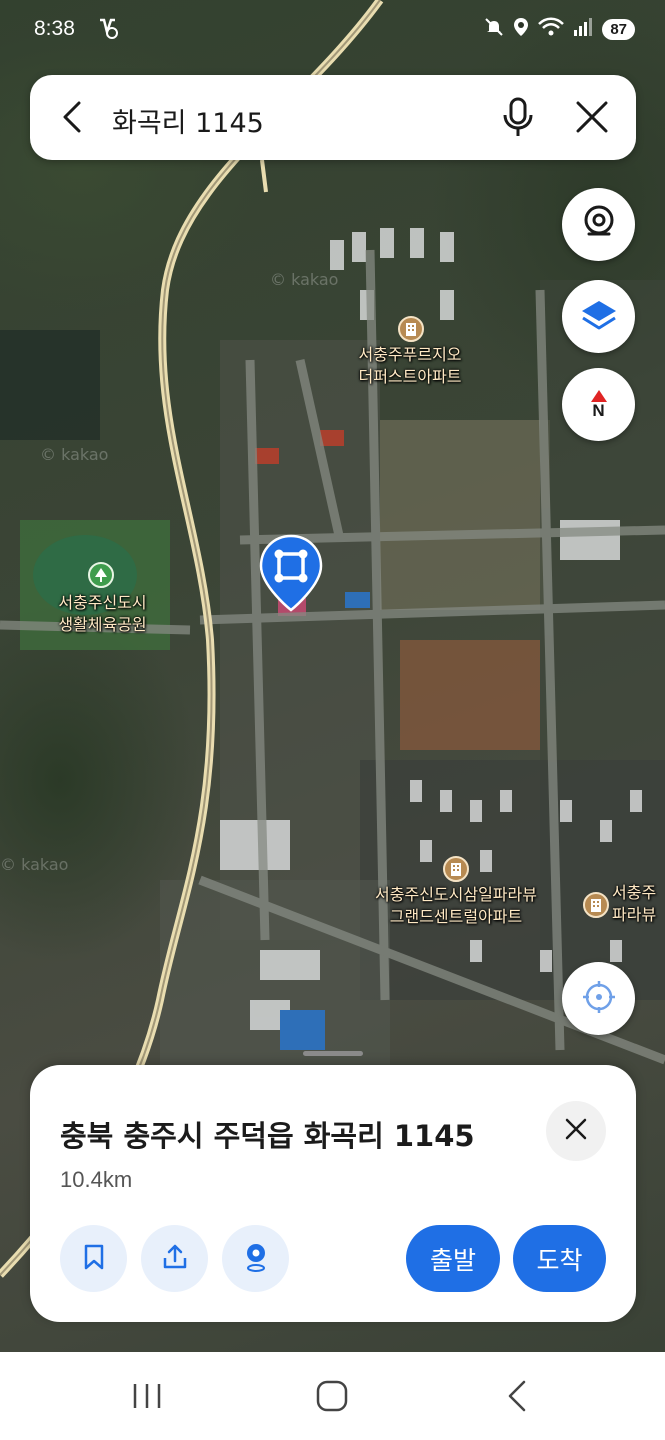 The image size is (665, 1440). I want to click on status-time: 8:38, so click(54, 28).